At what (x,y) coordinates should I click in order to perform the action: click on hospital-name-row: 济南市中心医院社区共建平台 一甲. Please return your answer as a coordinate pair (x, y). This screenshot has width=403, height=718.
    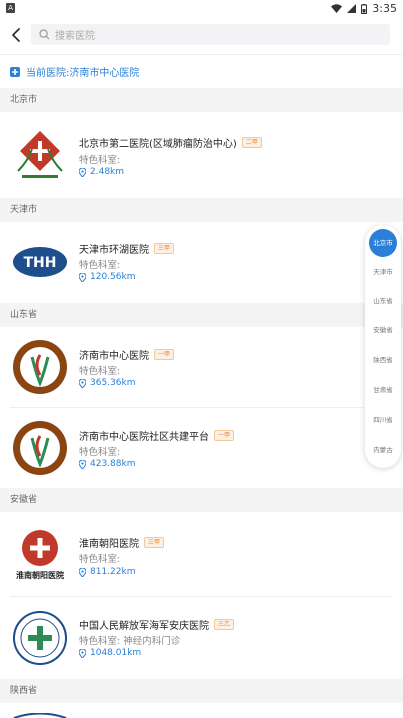
    Looking at the image, I should click on (157, 435).